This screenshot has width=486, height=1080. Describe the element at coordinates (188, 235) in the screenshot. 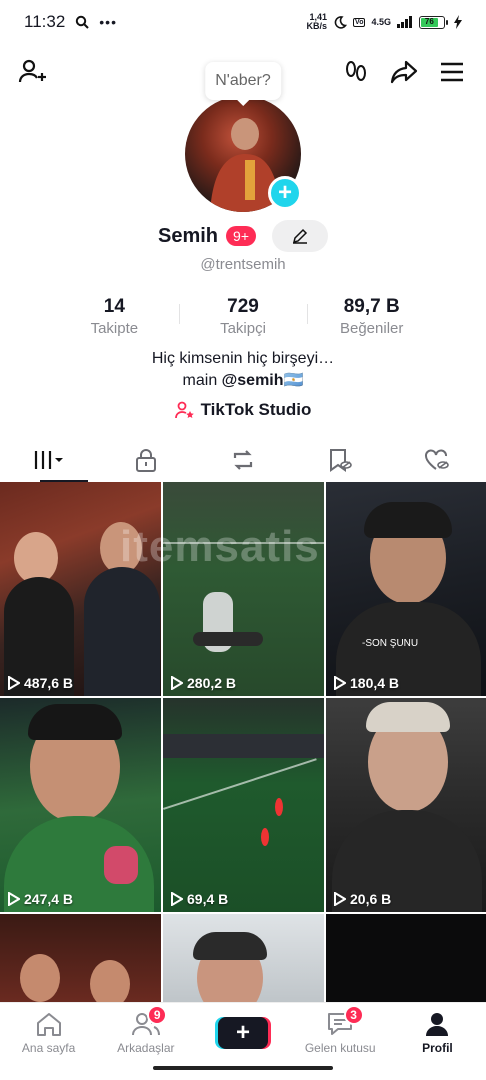

I see `profile-name: Semih` at that location.